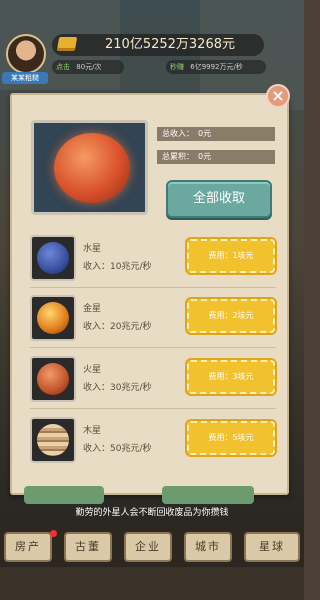 The height and width of the screenshot is (600, 320). I want to click on planet-name: 火星, so click(92, 370).